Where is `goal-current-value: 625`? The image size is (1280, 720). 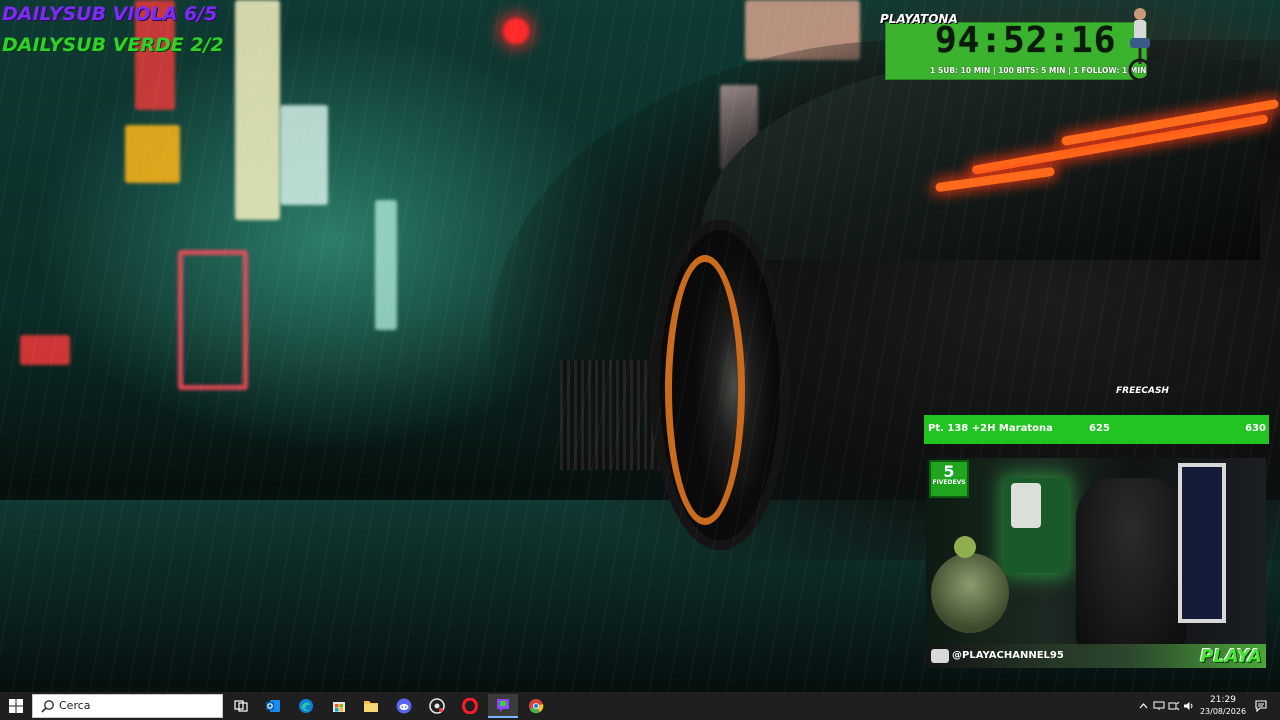
goal-current-value: 625 is located at coordinates (1099, 428).